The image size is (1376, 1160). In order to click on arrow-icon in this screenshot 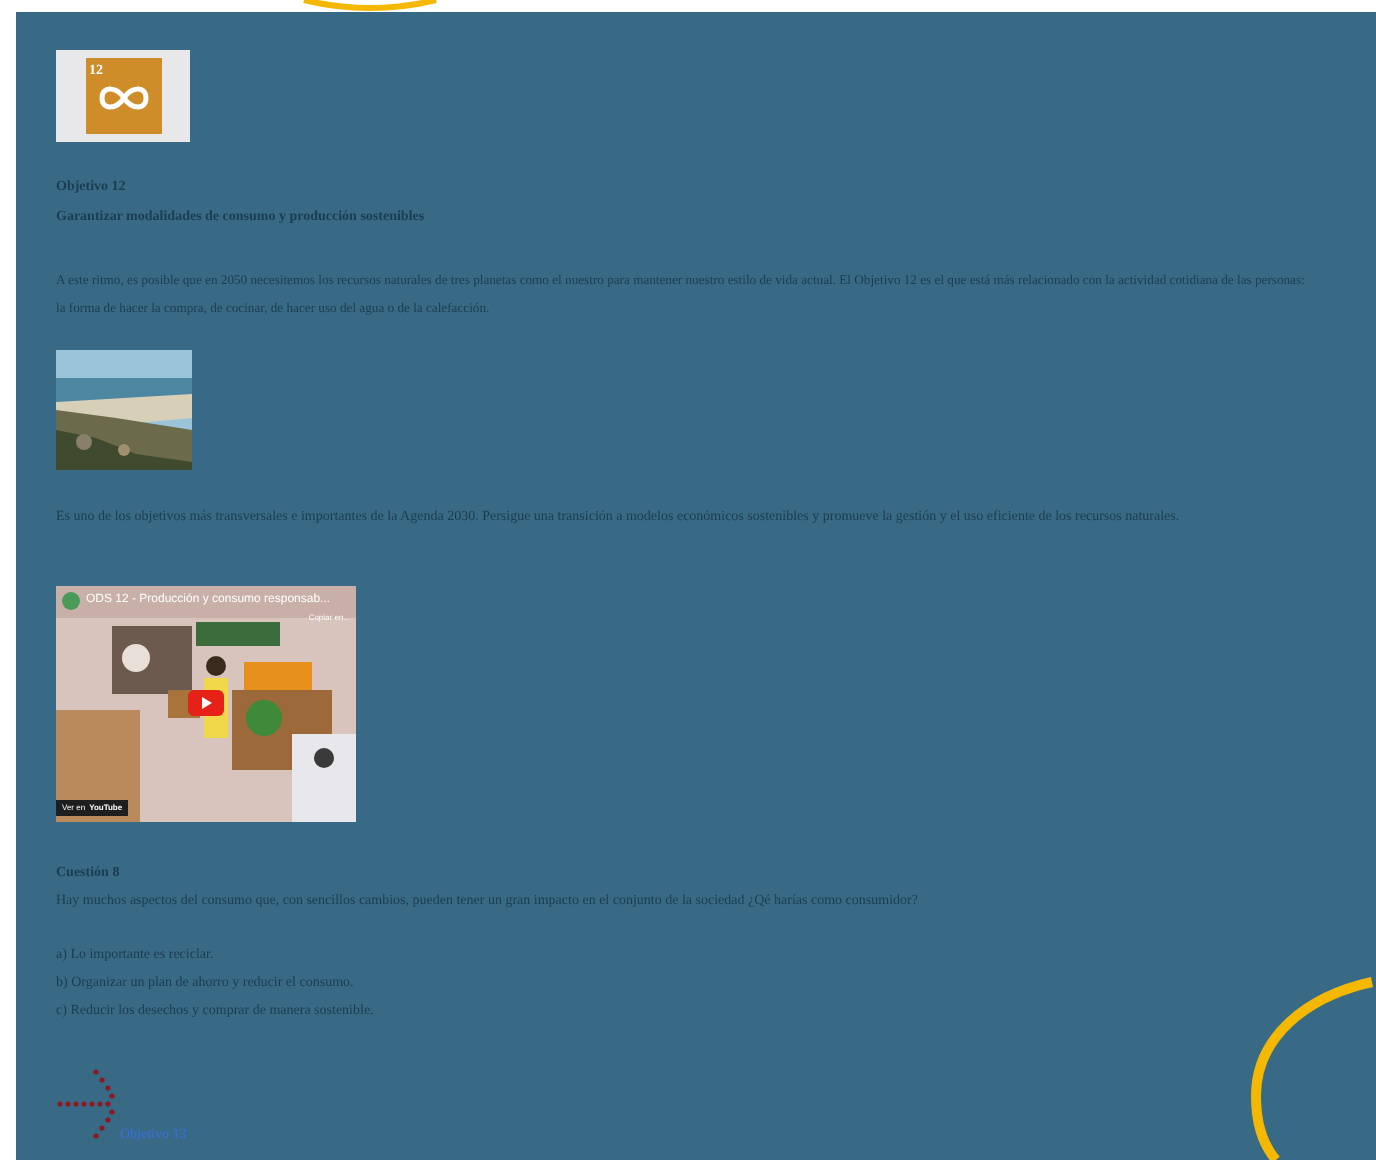, I will do `click(88, 1104)`.